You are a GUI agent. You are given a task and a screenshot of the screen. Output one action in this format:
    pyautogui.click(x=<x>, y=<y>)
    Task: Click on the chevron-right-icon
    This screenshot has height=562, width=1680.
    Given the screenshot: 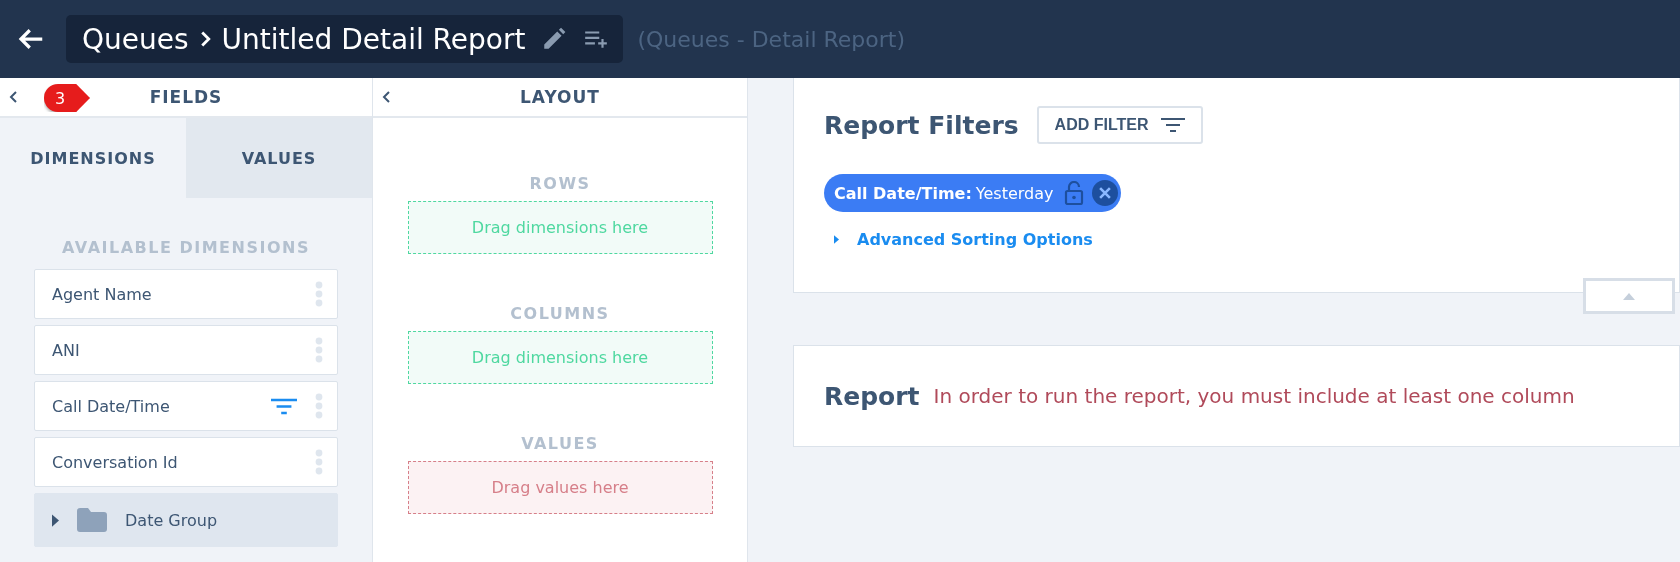 What is the action you would take?
    pyautogui.click(x=205, y=39)
    